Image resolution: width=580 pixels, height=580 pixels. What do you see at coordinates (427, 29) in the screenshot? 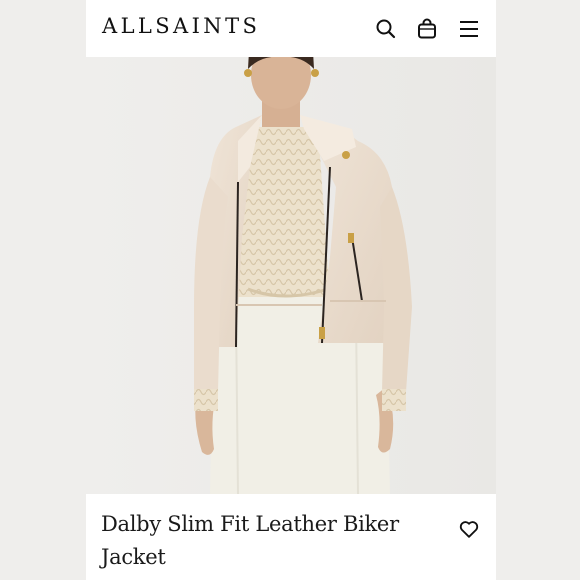
I see `bag-icon` at bounding box center [427, 29].